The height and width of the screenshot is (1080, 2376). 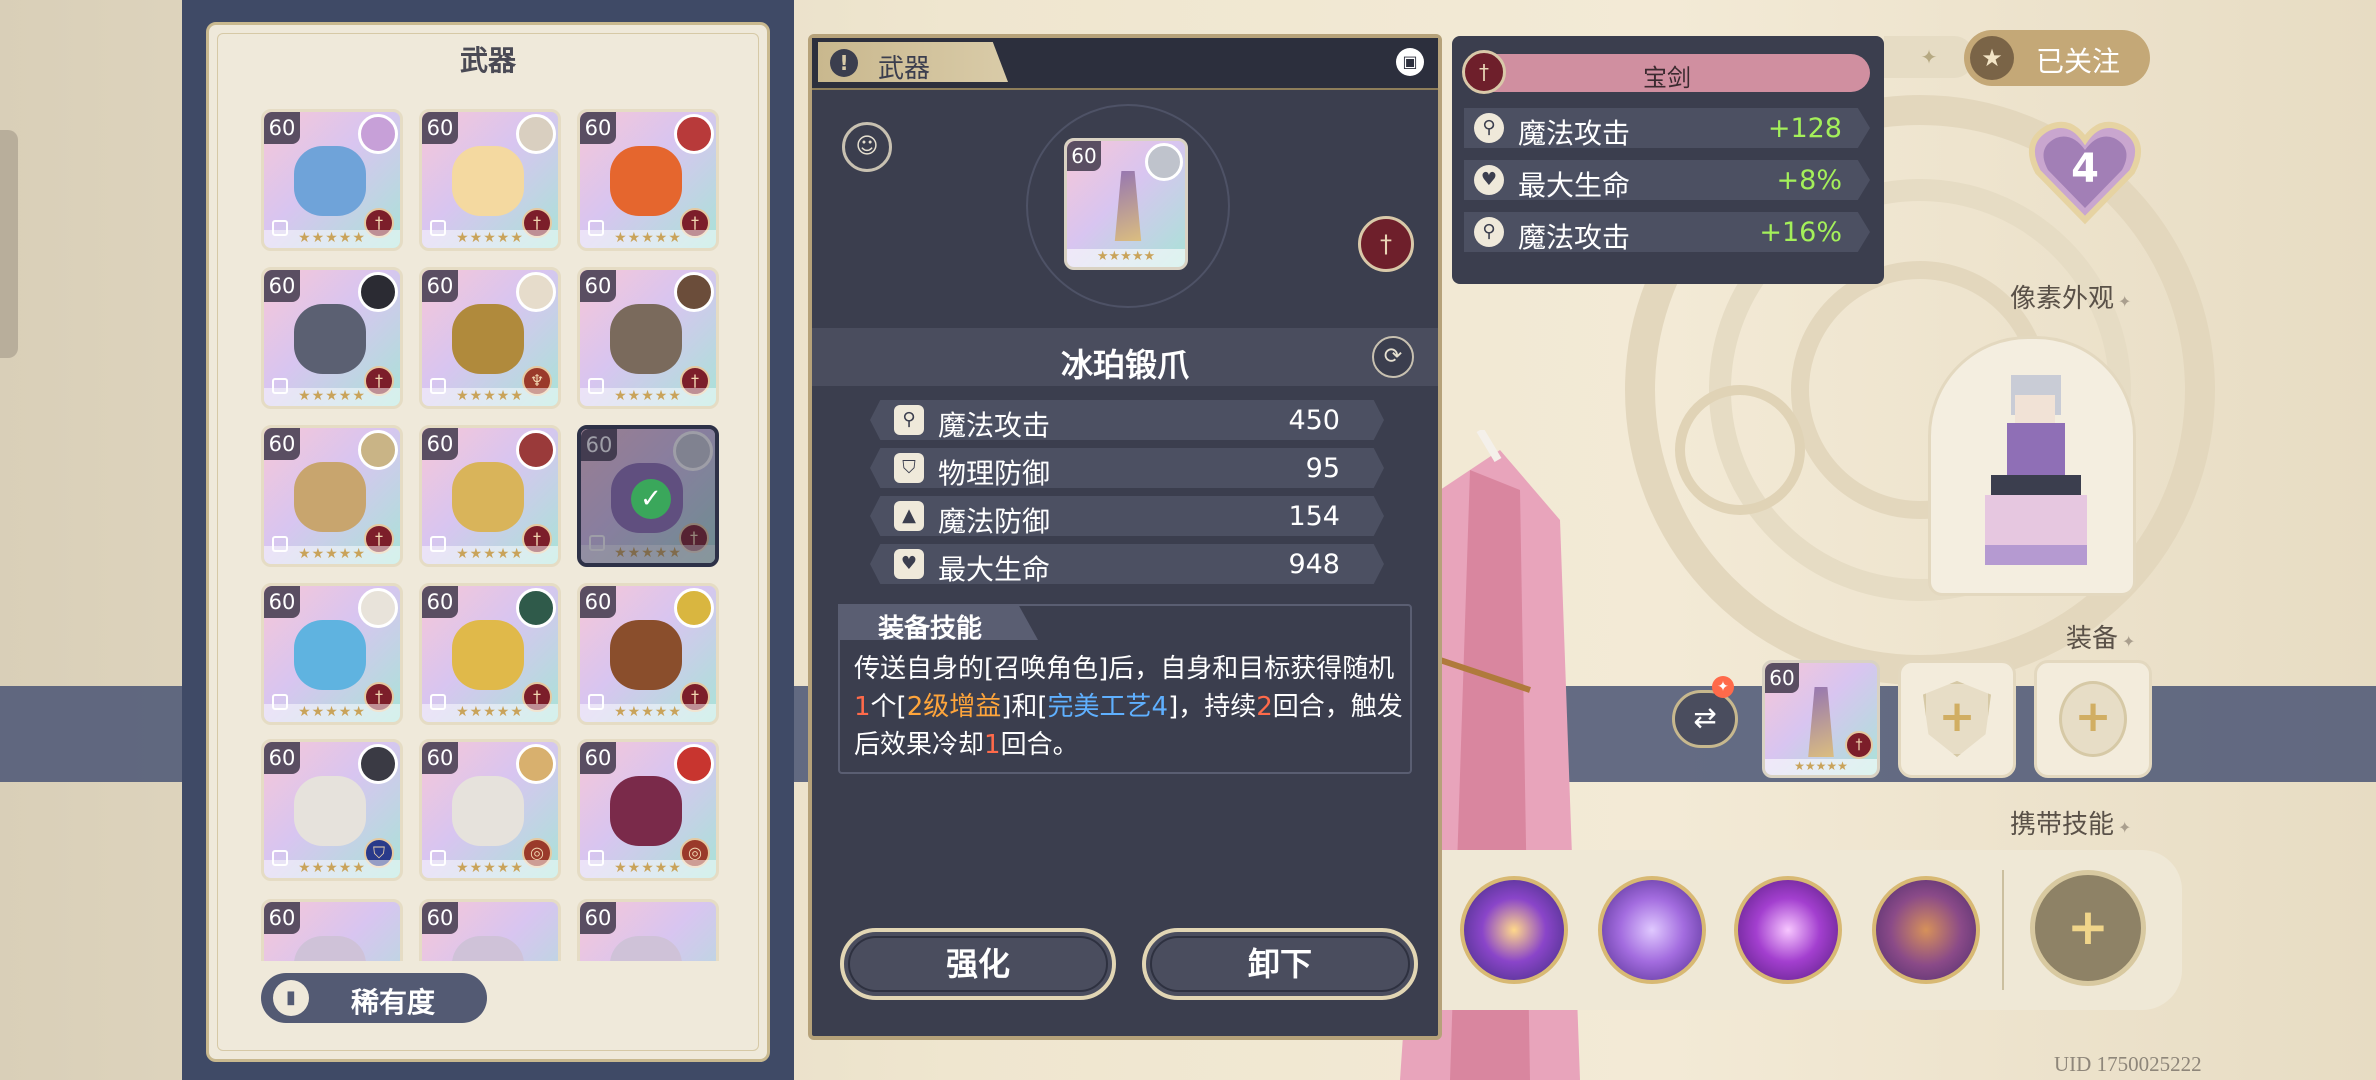 I want to click on sort-bars-icon: ▮, so click(x=291, y=998).